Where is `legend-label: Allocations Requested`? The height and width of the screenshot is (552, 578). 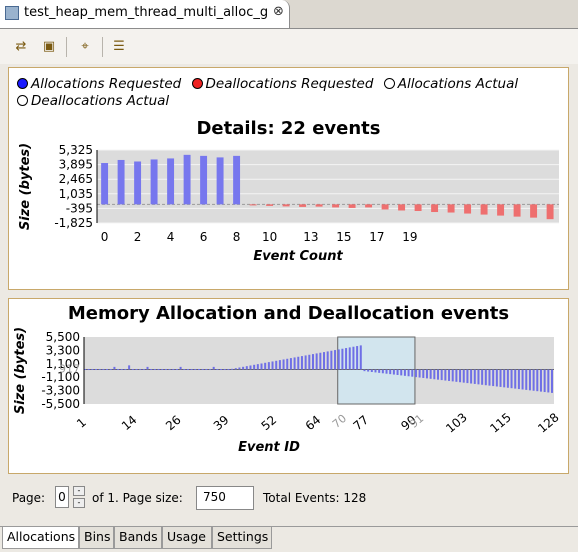
legend-label: Allocations Requested is located at coordinates (106, 84).